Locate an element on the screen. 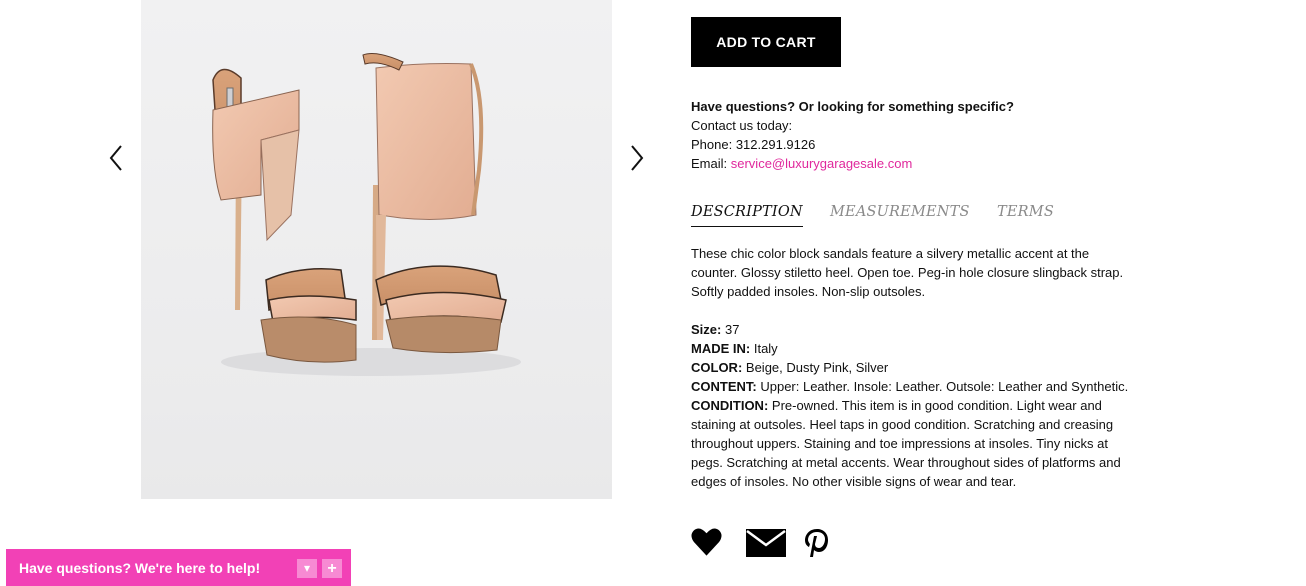 The image size is (1306, 586). tab-terms: TERMS is located at coordinates (1025, 212).